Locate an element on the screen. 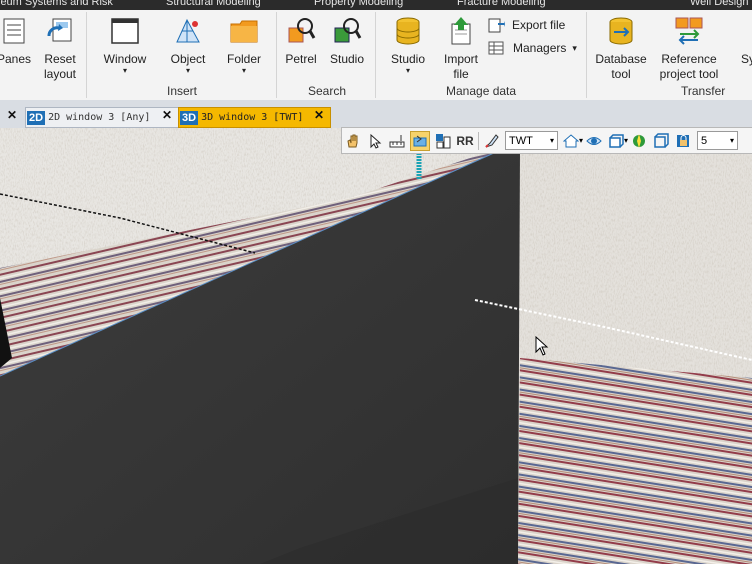 The width and height of the screenshot is (752, 564). studio-dropdown-icon: ▾ is located at coordinates (407, 70).